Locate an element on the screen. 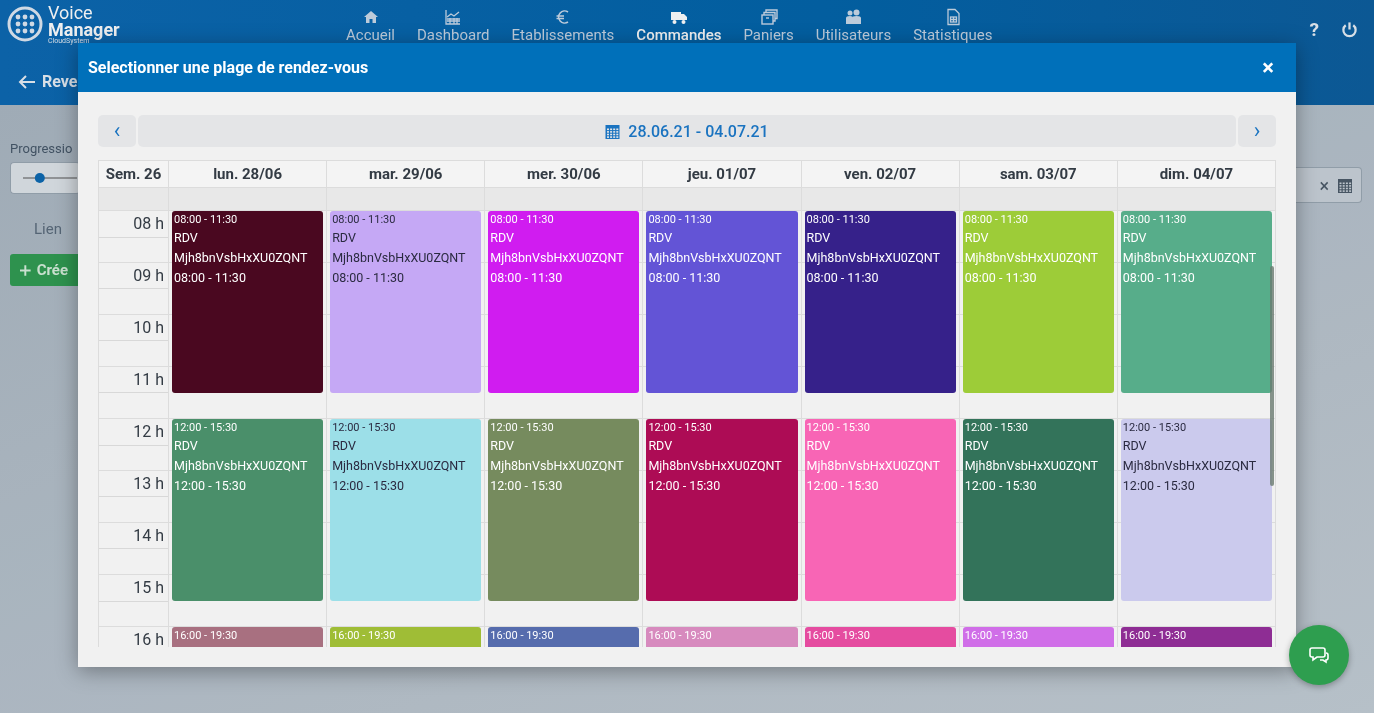 This screenshot has height=713, width=1374. logo-text: Voice is located at coordinates (71, 13).